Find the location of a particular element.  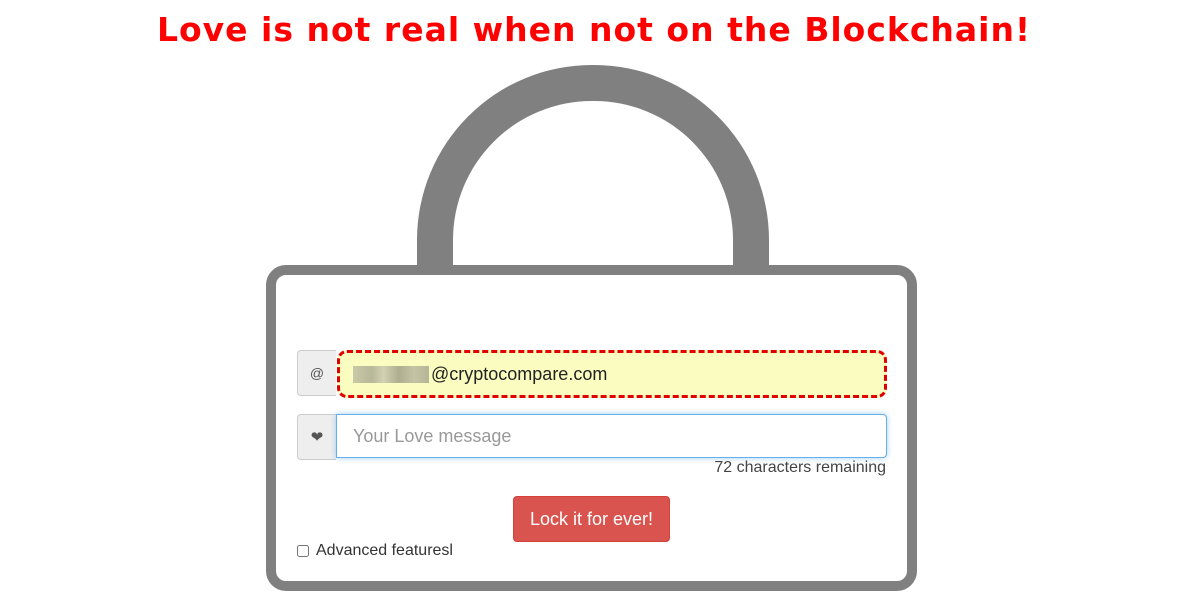

advanced-features-label: Advanced featuresl is located at coordinates (384, 550).